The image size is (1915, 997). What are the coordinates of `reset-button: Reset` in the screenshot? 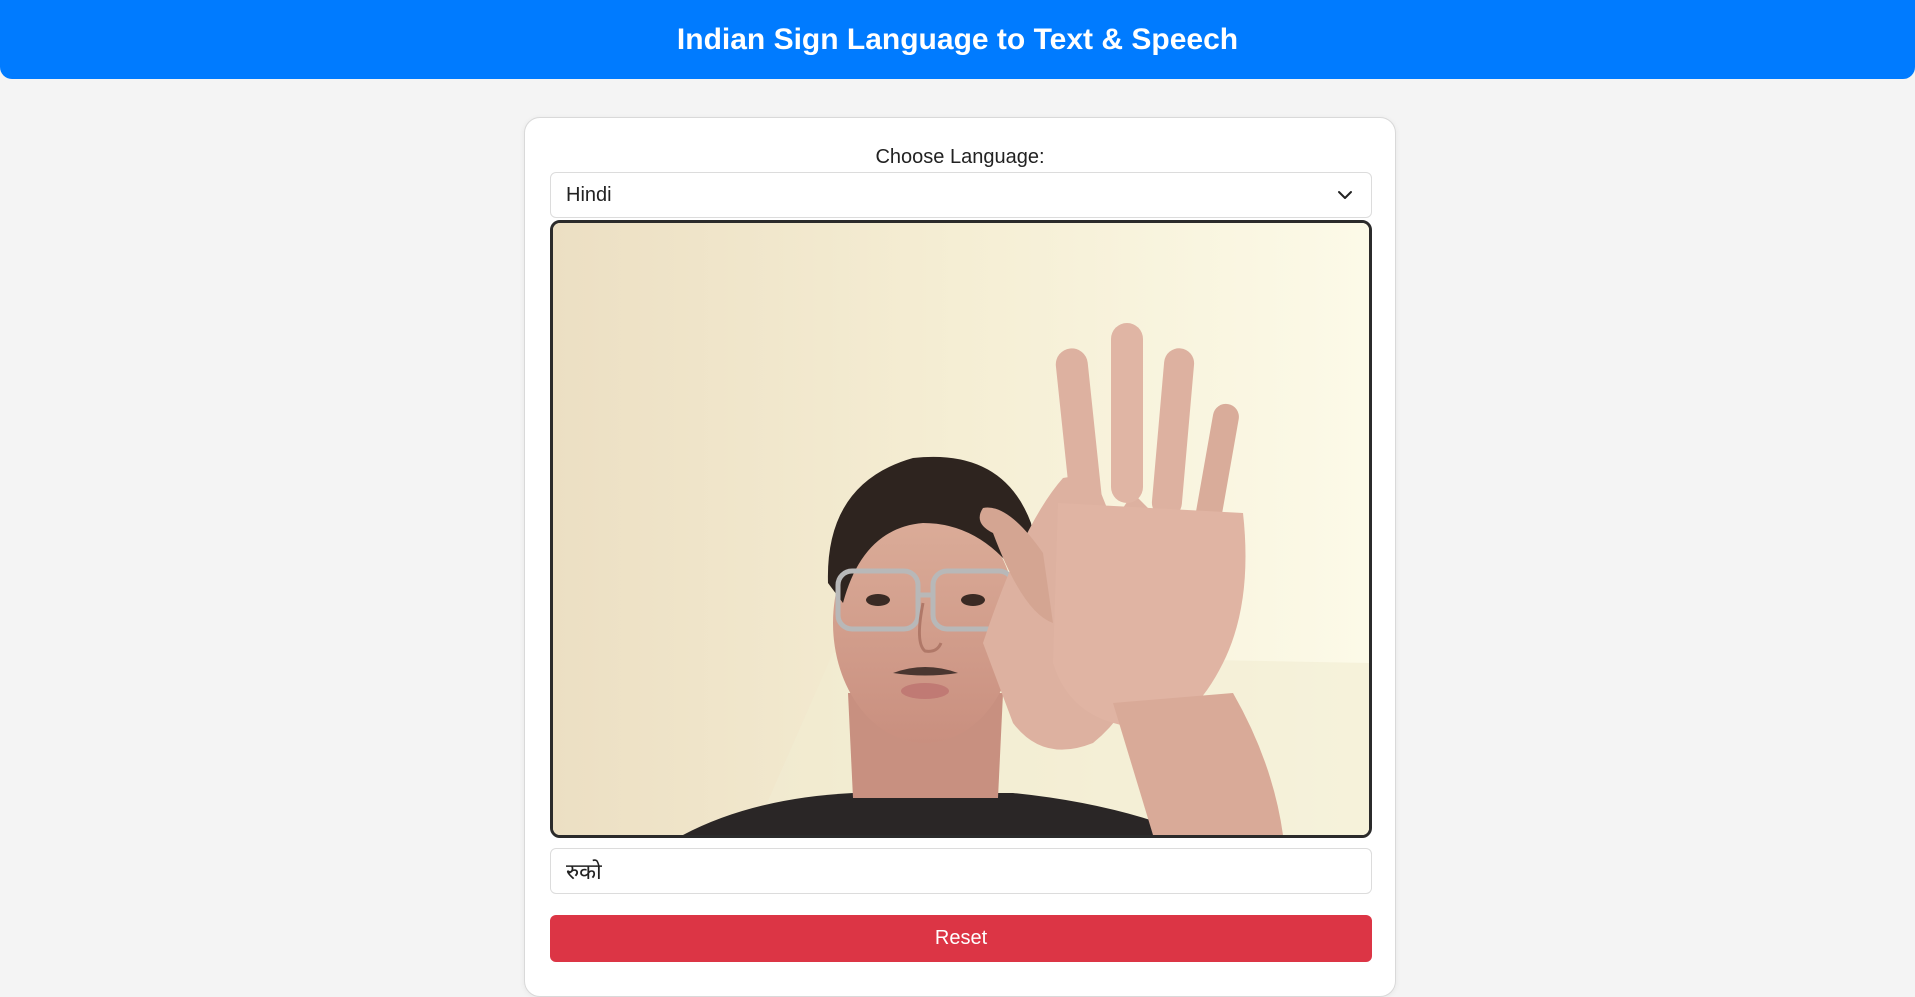 It's located at (961, 938).